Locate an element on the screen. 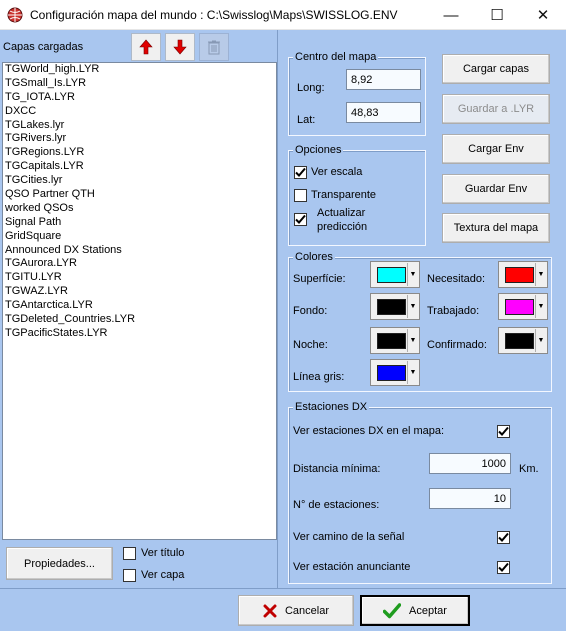 The width and height of the screenshot is (566, 631). list-item: TGRegions.LYR is located at coordinates (139, 153).